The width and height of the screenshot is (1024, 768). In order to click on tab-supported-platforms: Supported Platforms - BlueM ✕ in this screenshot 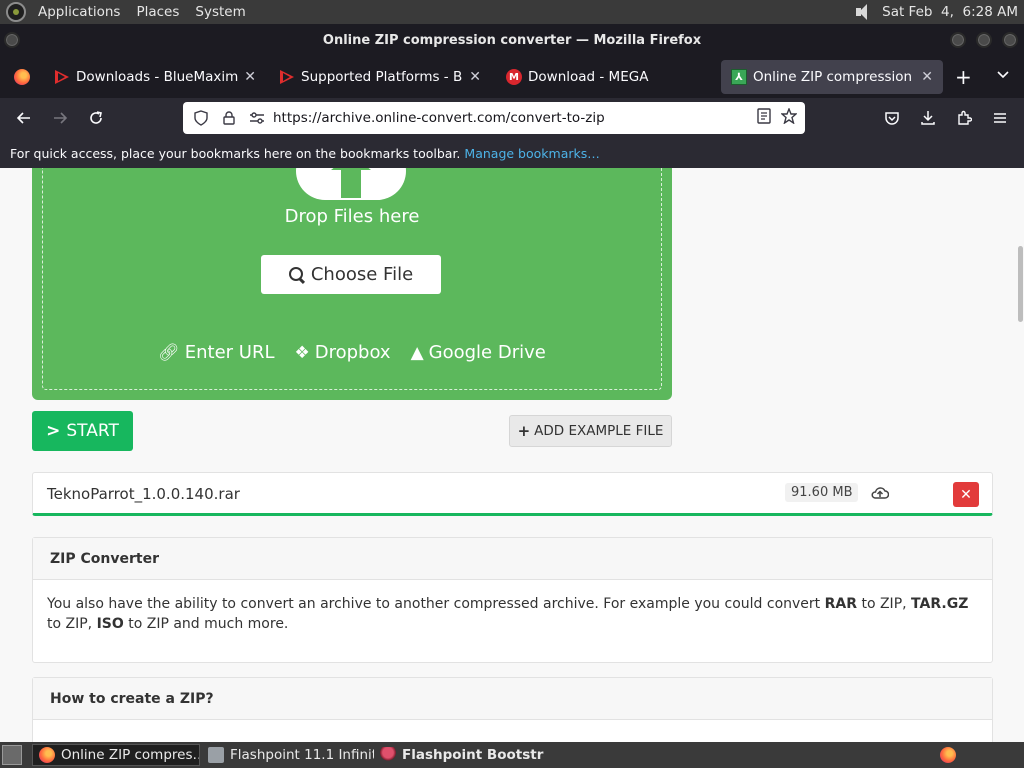, I will do `click(380, 77)`.